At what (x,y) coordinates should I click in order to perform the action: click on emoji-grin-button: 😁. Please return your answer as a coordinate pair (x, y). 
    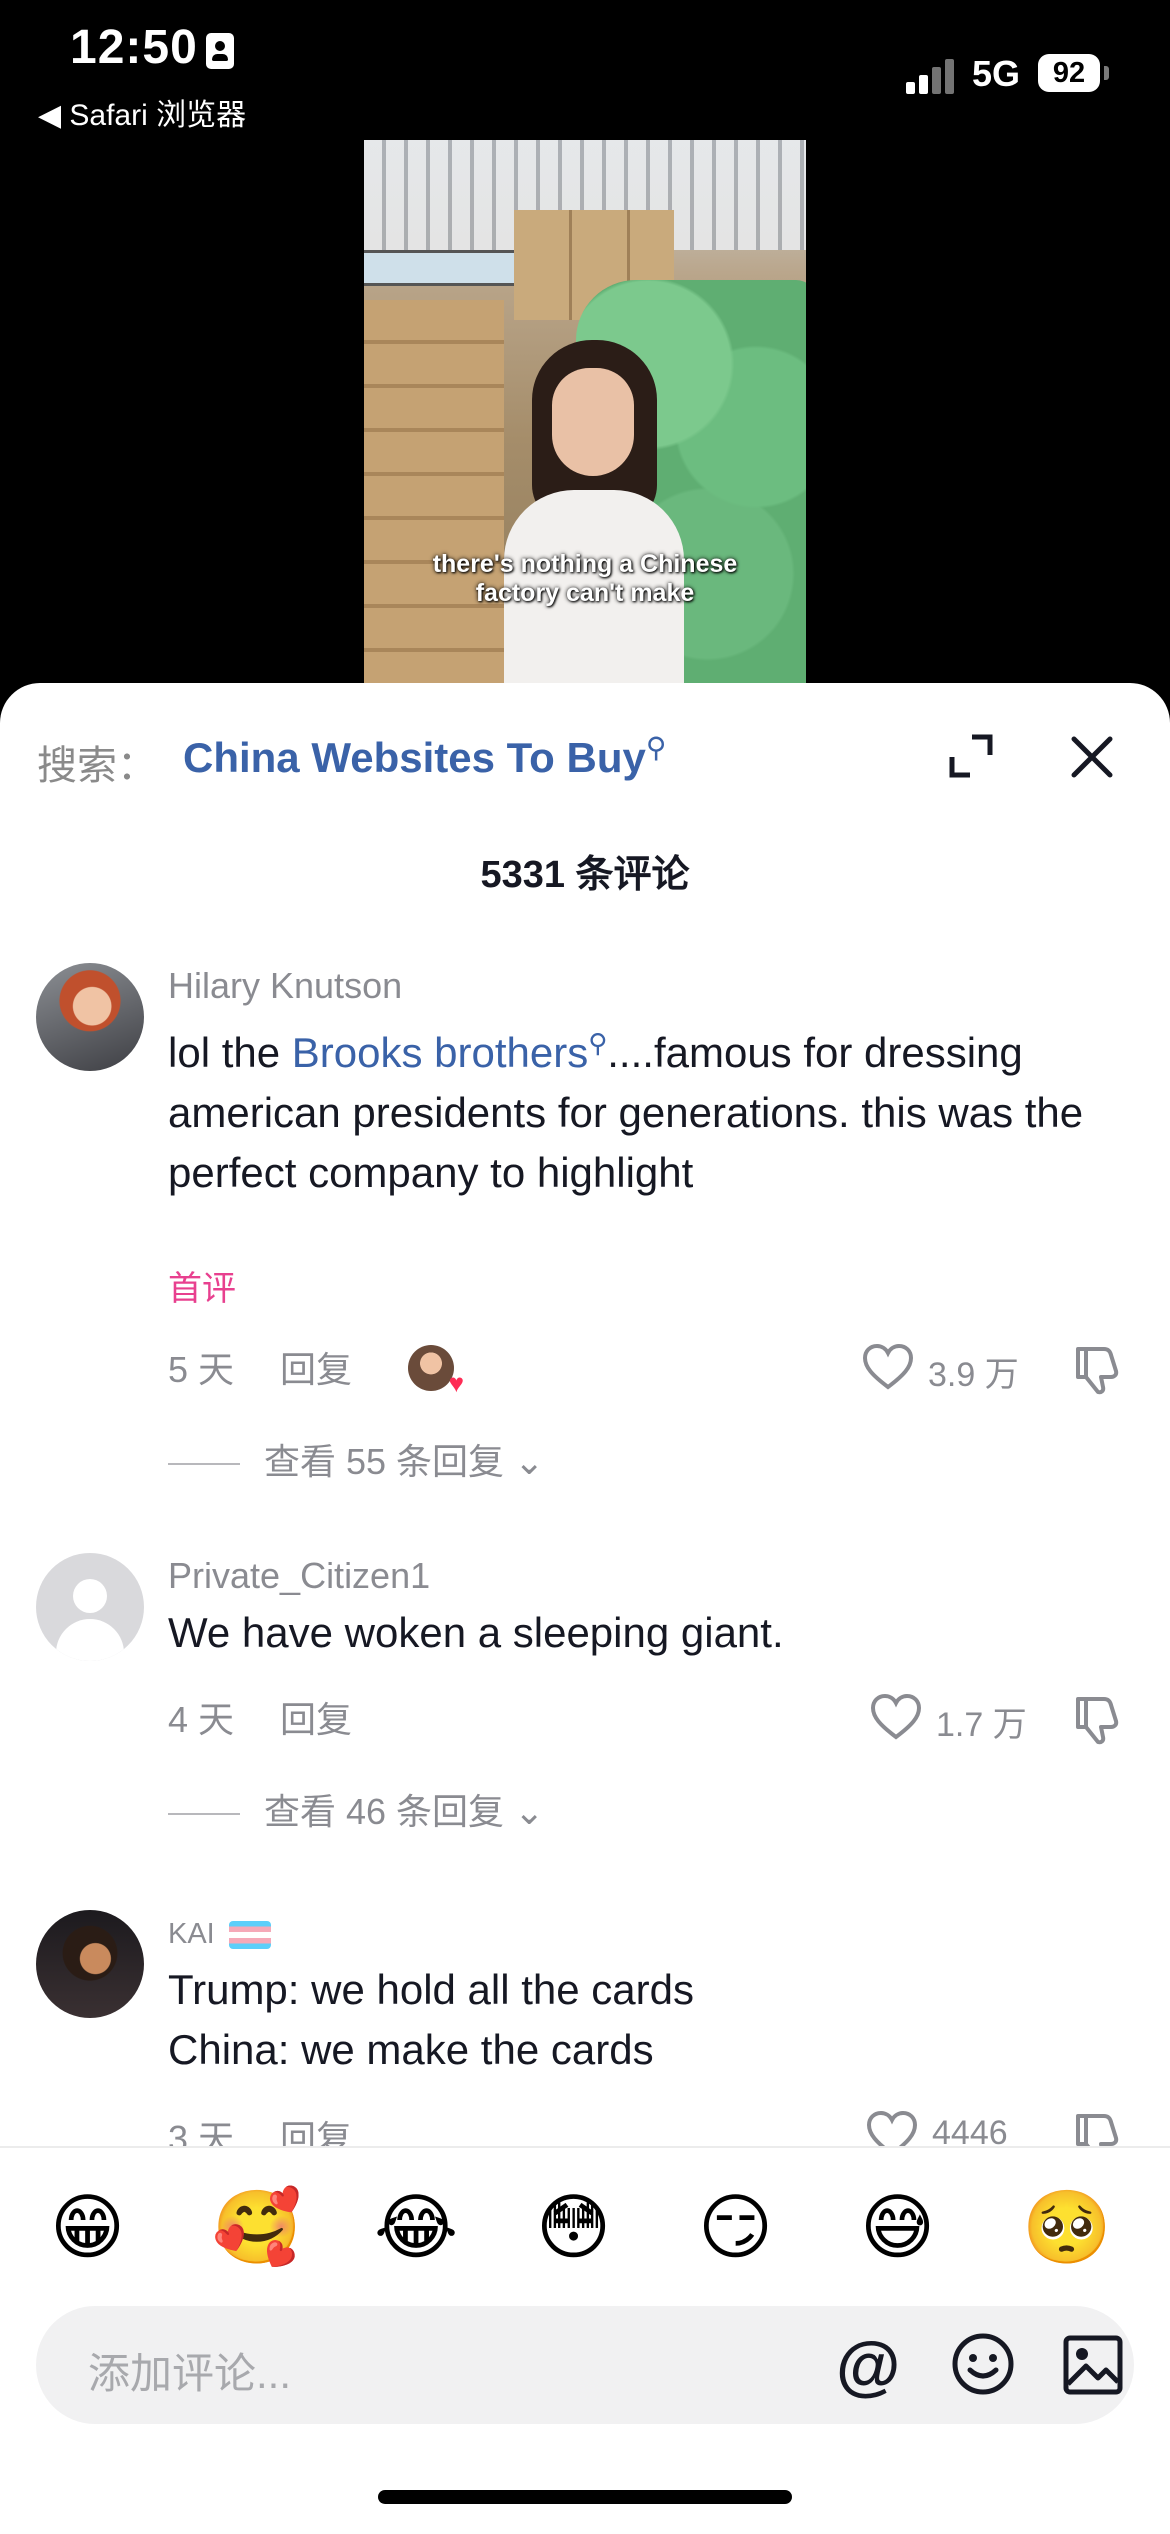
    Looking at the image, I should click on (87, 2227).